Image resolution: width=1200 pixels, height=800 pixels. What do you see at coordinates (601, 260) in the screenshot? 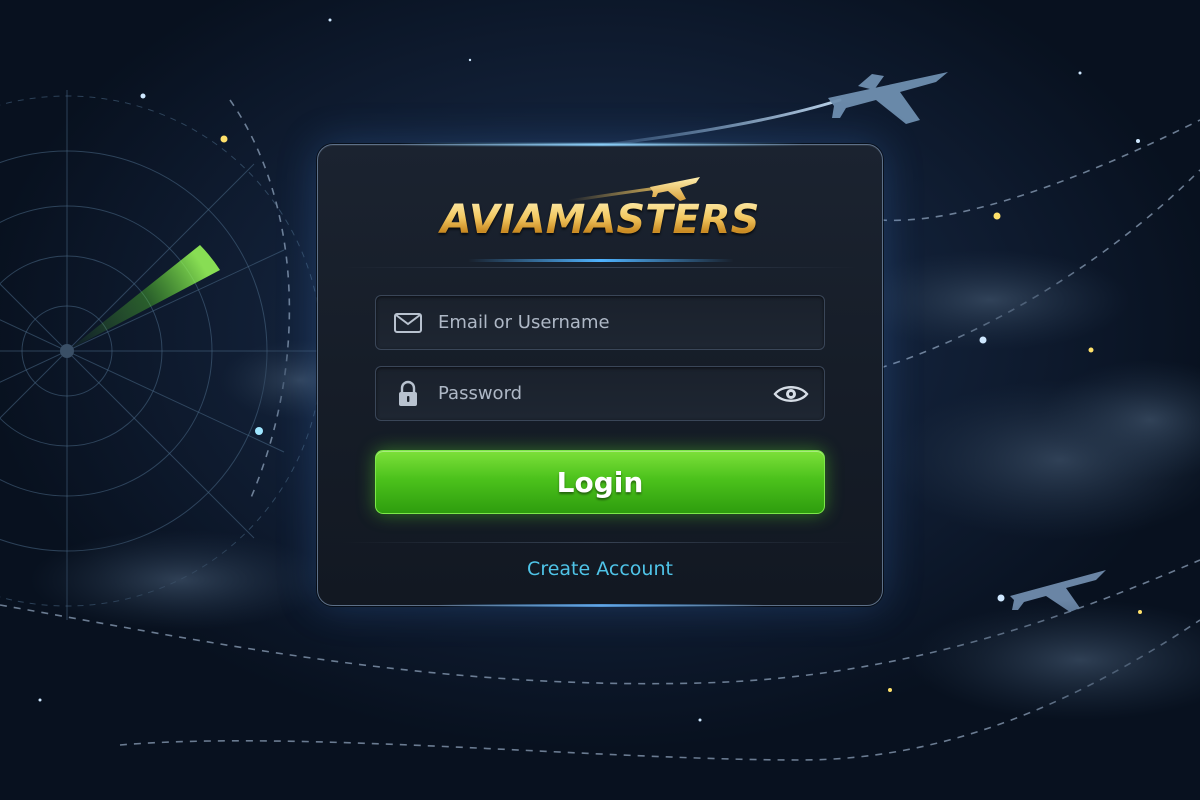
I see `brand-underline` at bounding box center [601, 260].